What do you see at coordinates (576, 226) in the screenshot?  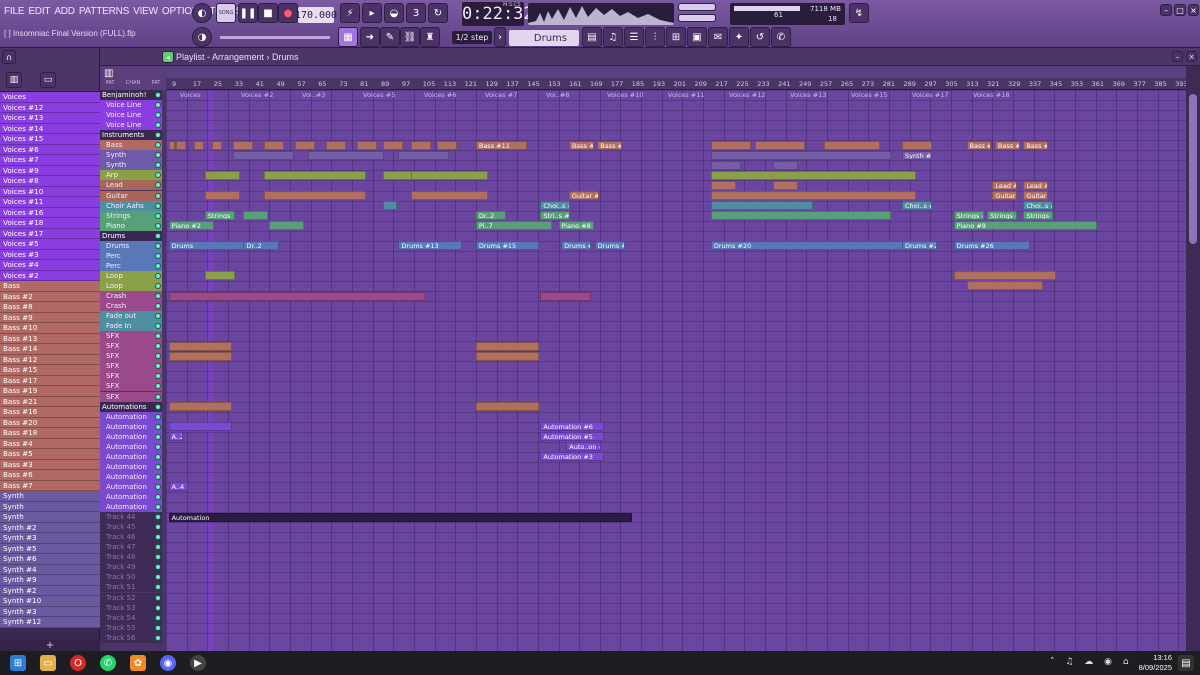 I see `pattern-clip: Piano #8` at bounding box center [576, 226].